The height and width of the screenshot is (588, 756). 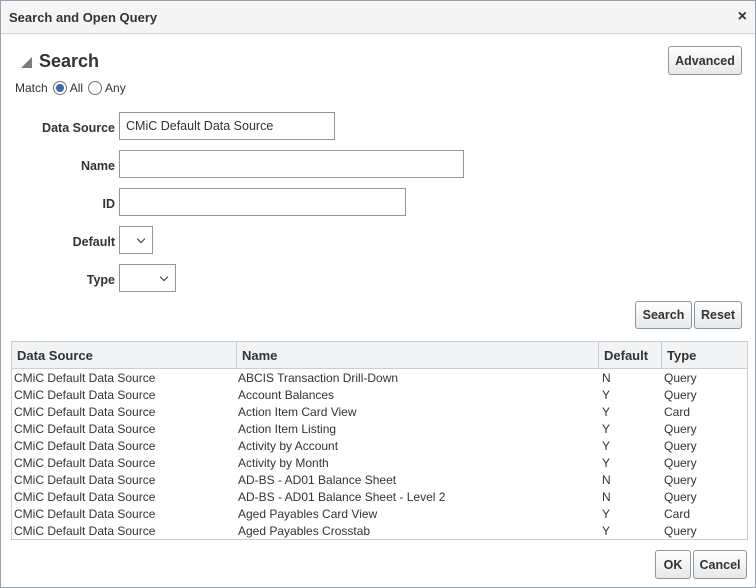 I want to click on ok-button: OK, so click(x=673, y=564).